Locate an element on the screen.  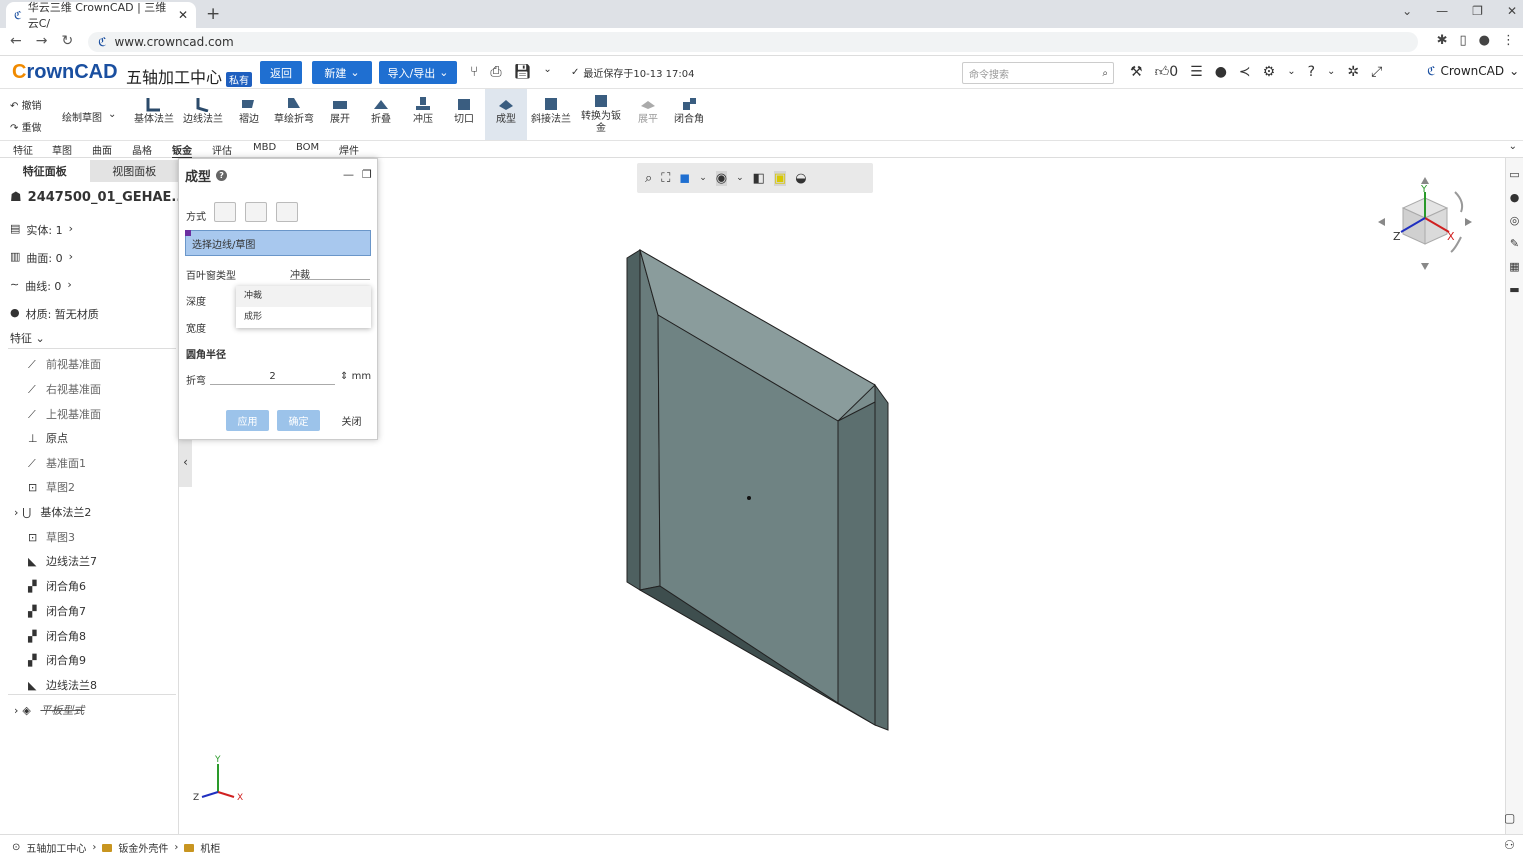
tree-item: ▞ 闭合角7 is located at coordinates (57, 611).